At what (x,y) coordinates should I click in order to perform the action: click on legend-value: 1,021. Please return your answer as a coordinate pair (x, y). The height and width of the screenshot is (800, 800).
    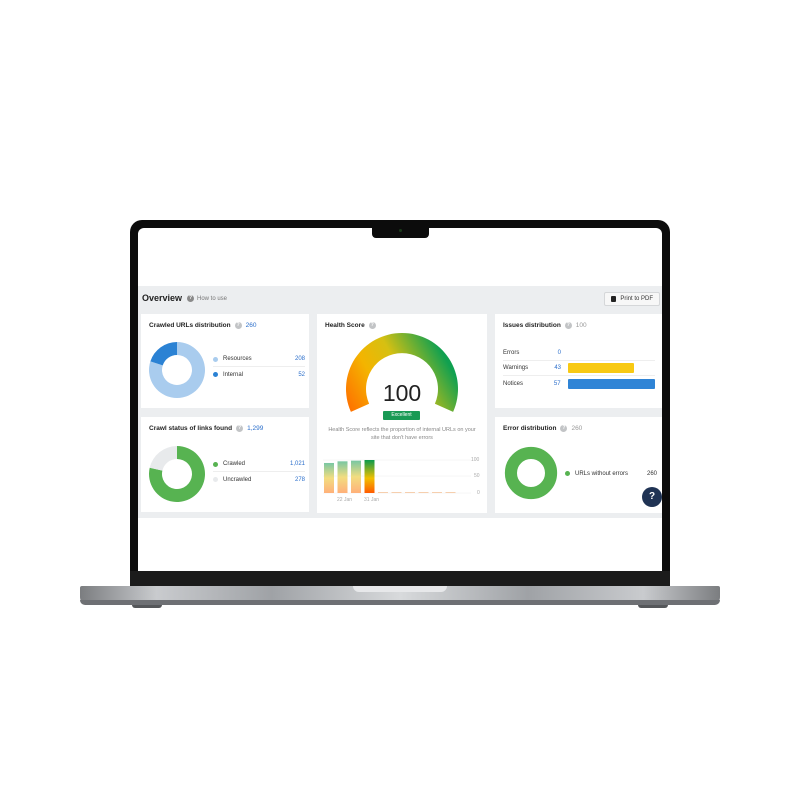
    Looking at the image, I should click on (297, 464).